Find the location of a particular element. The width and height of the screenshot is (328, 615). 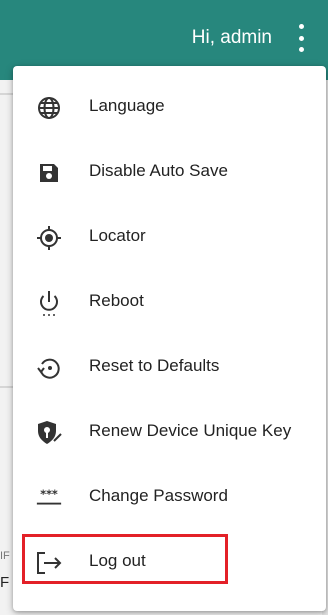

menu-item-locator: Locator is located at coordinates (169, 236).